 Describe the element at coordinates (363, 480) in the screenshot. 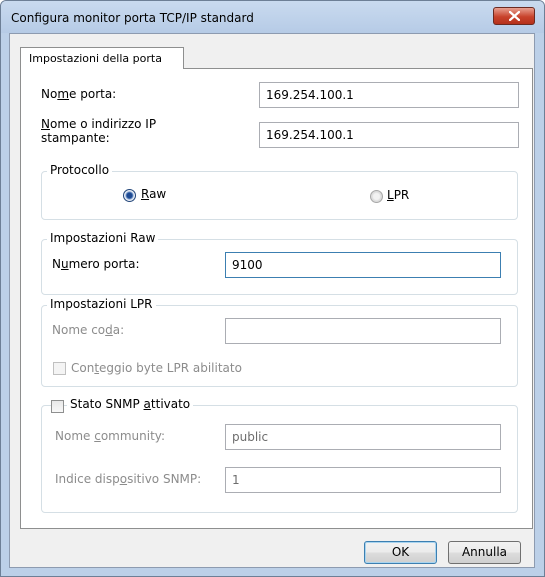

I see `snmp-device-index-input: 1` at that location.